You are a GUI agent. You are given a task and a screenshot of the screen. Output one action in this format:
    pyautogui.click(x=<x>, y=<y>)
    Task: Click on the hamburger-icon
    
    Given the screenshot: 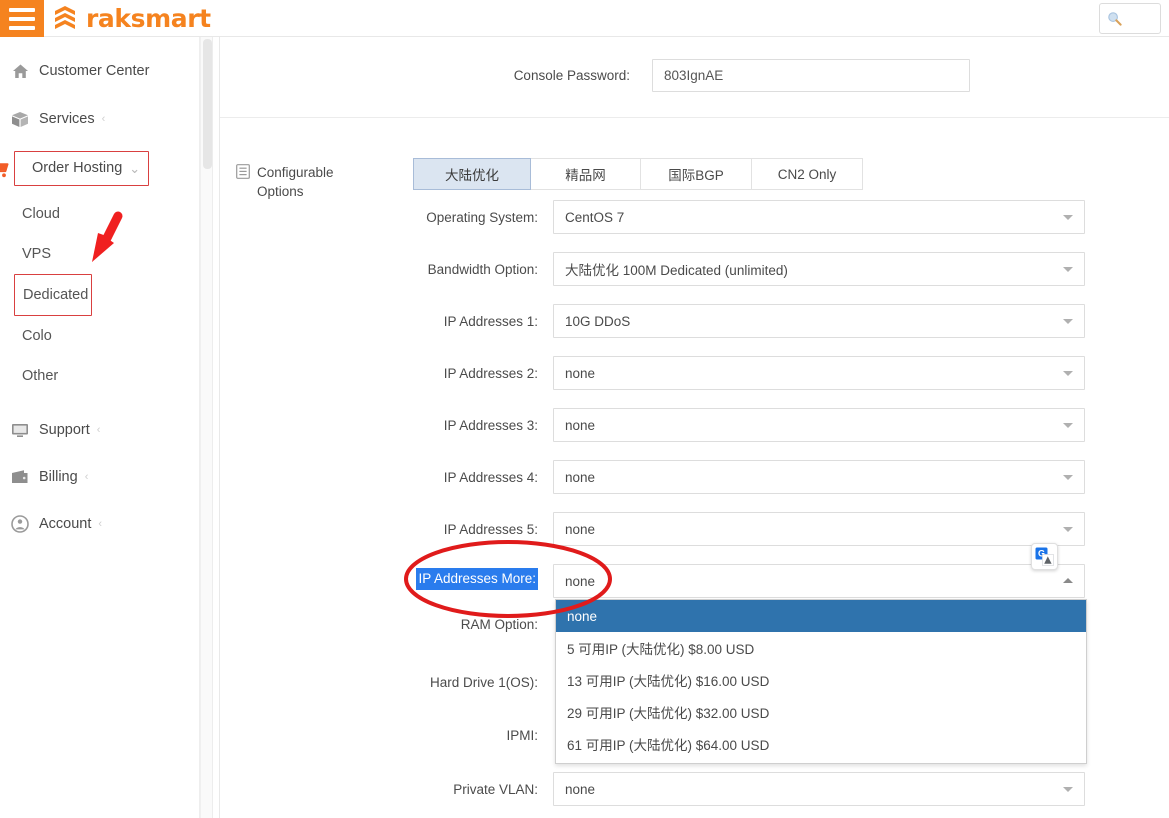 What is the action you would take?
    pyautogui.click(x=22, y=18)
    